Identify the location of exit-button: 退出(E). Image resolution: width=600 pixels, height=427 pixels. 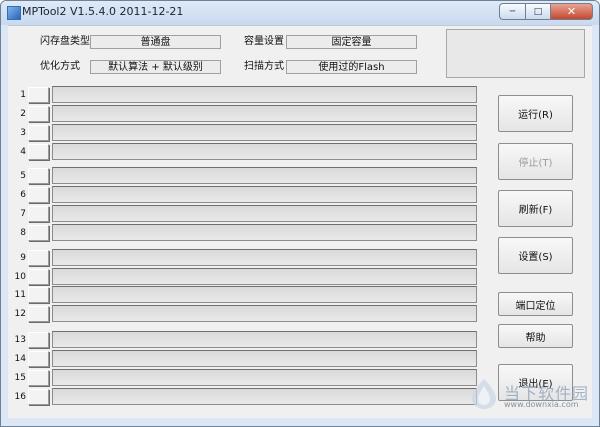
(535, 382).